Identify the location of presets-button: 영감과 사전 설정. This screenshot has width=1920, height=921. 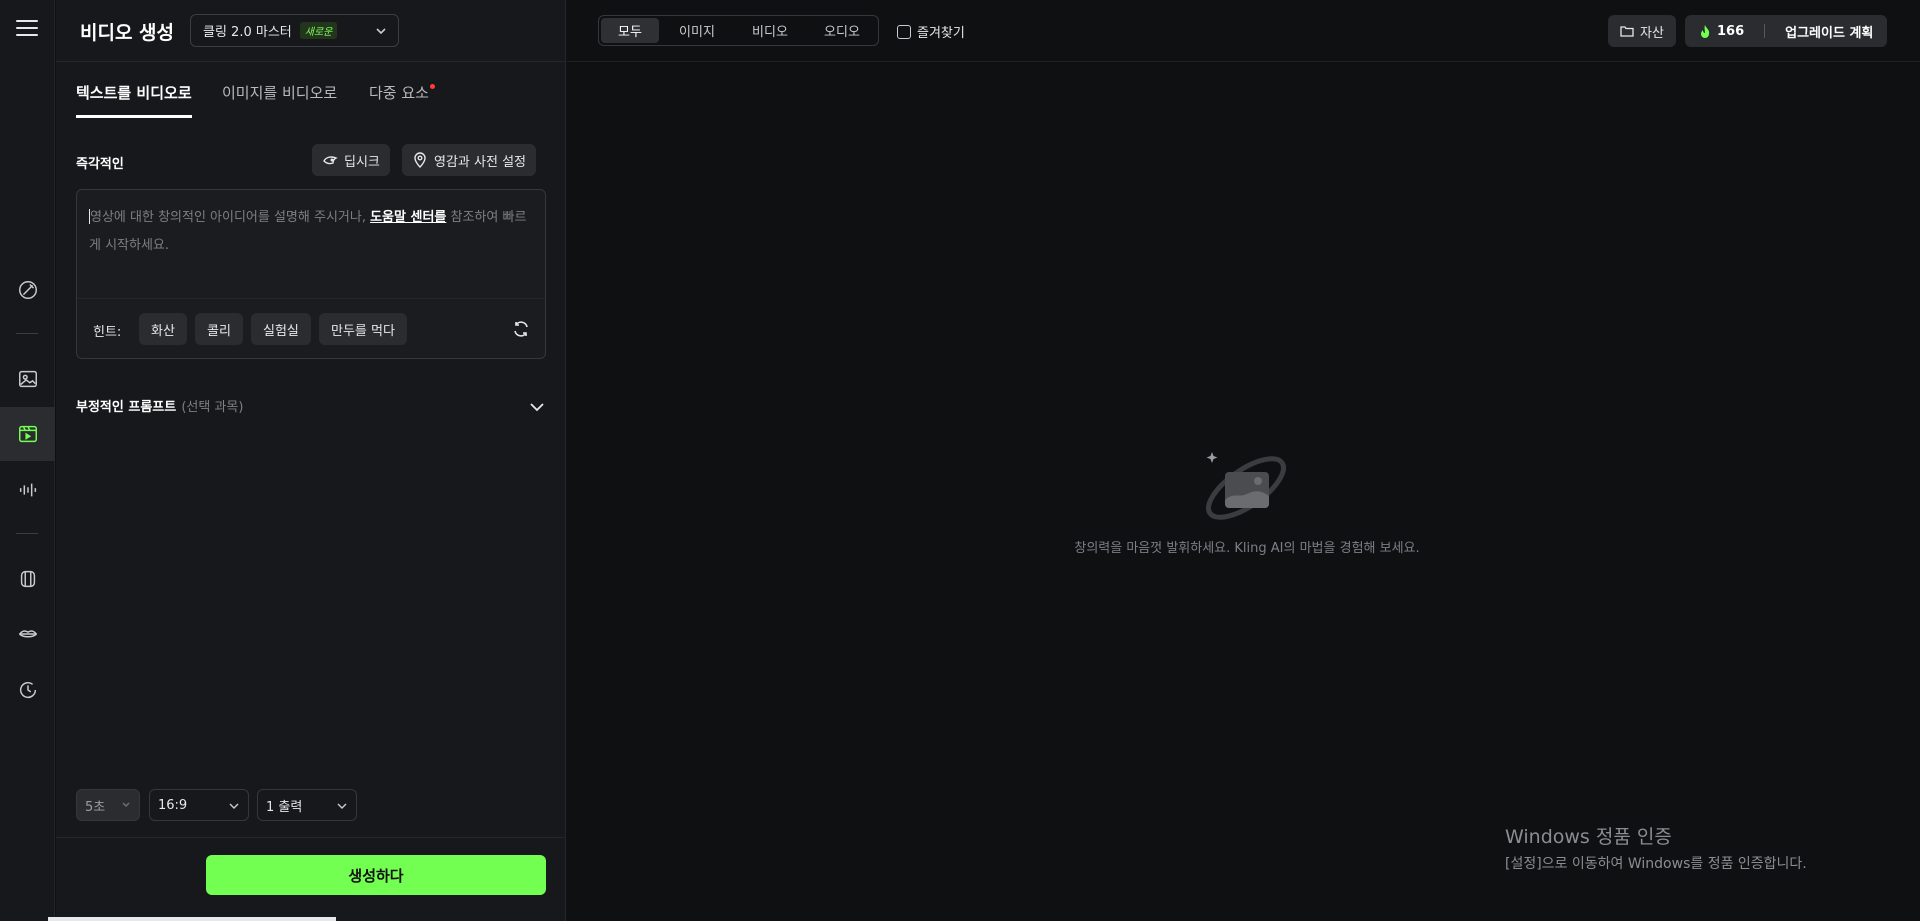
(469, 160).